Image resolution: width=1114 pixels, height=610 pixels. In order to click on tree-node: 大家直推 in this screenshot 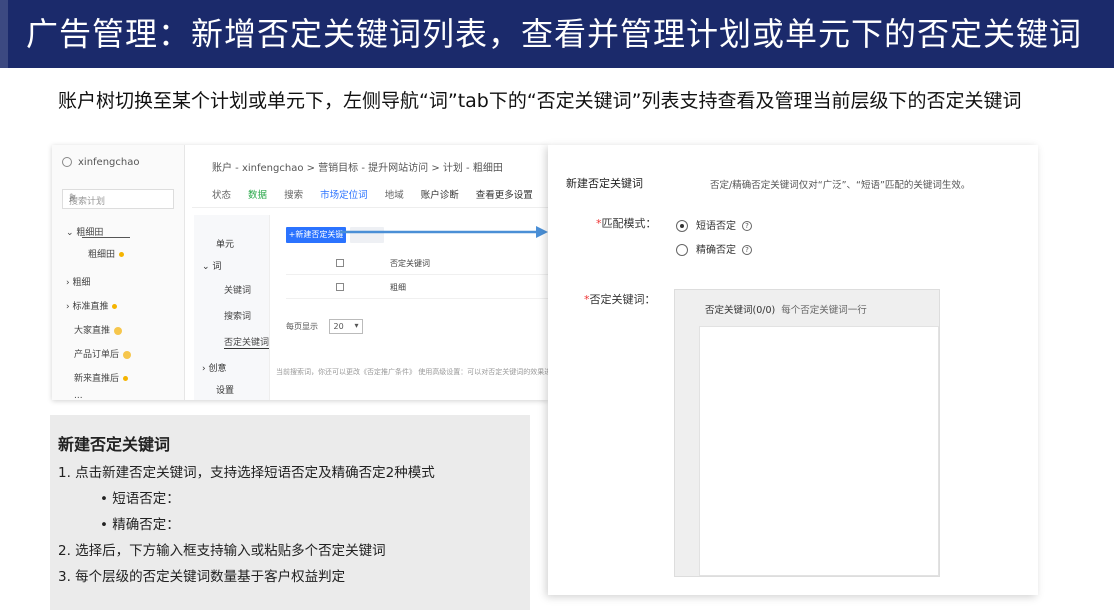, I will do `click(98, 329)`.